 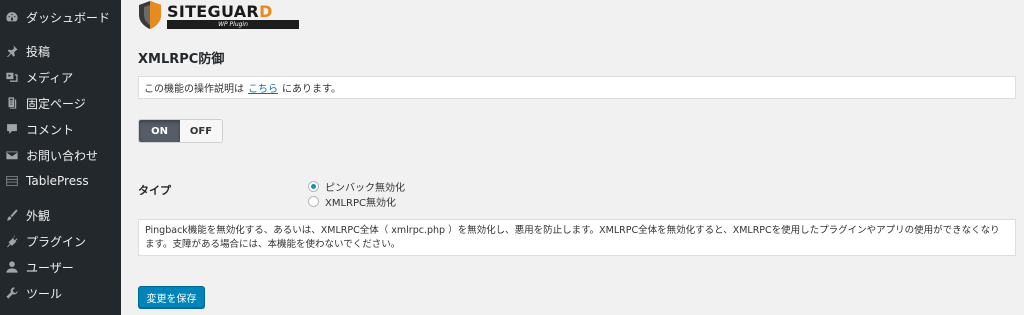 What do you see at coordinates (50, 77) in the screenshot?
I see `sidebar-item-label: メディア` at bounding box center [50, 77].